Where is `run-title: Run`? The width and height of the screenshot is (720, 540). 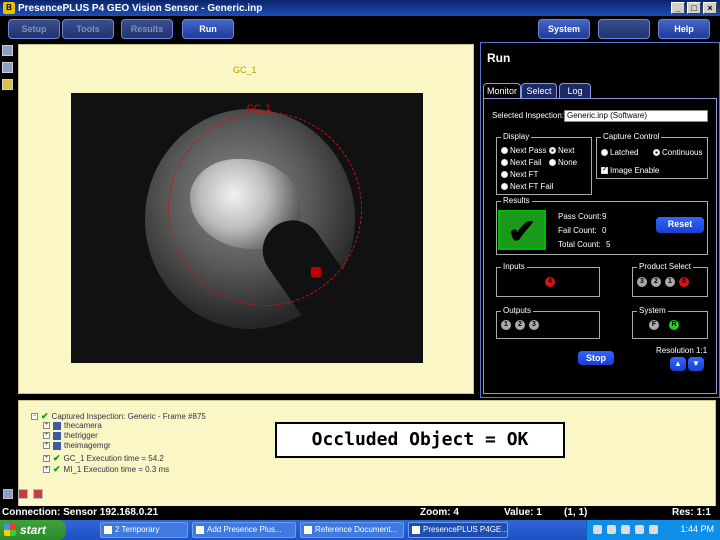 run-title: Run is located at coordinates (499, 58).